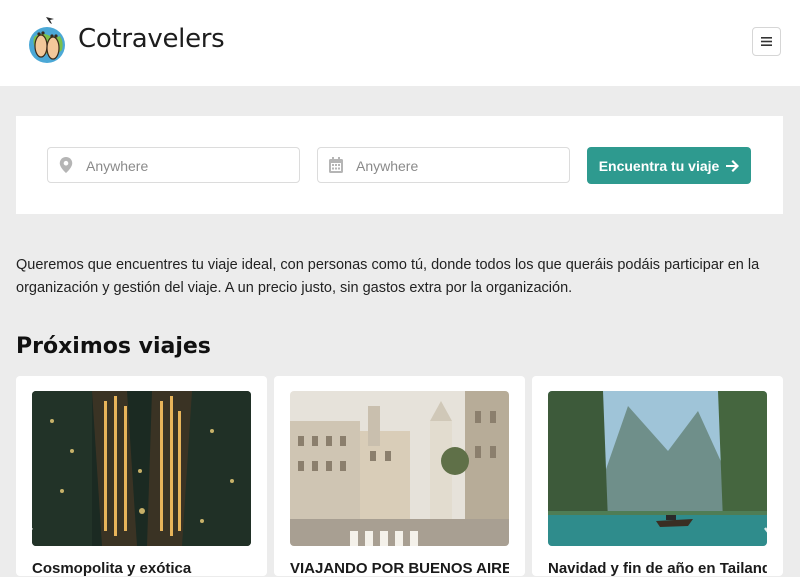 This screenshot has height=577, width=800. I want to click on city-night-image, so click(141, 468).